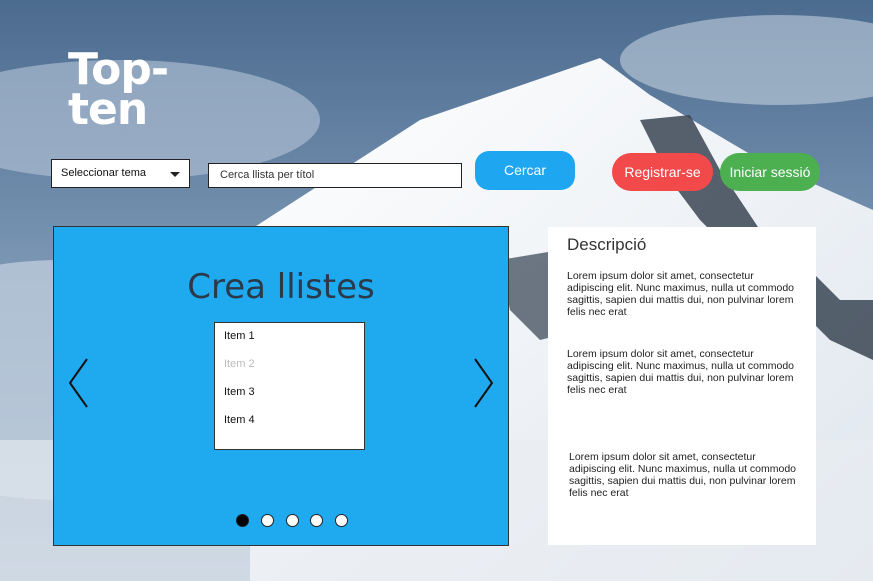  Describe the element at coordinates (239, 420) in the screenshot. I see `list-item: Item 4` at that location.